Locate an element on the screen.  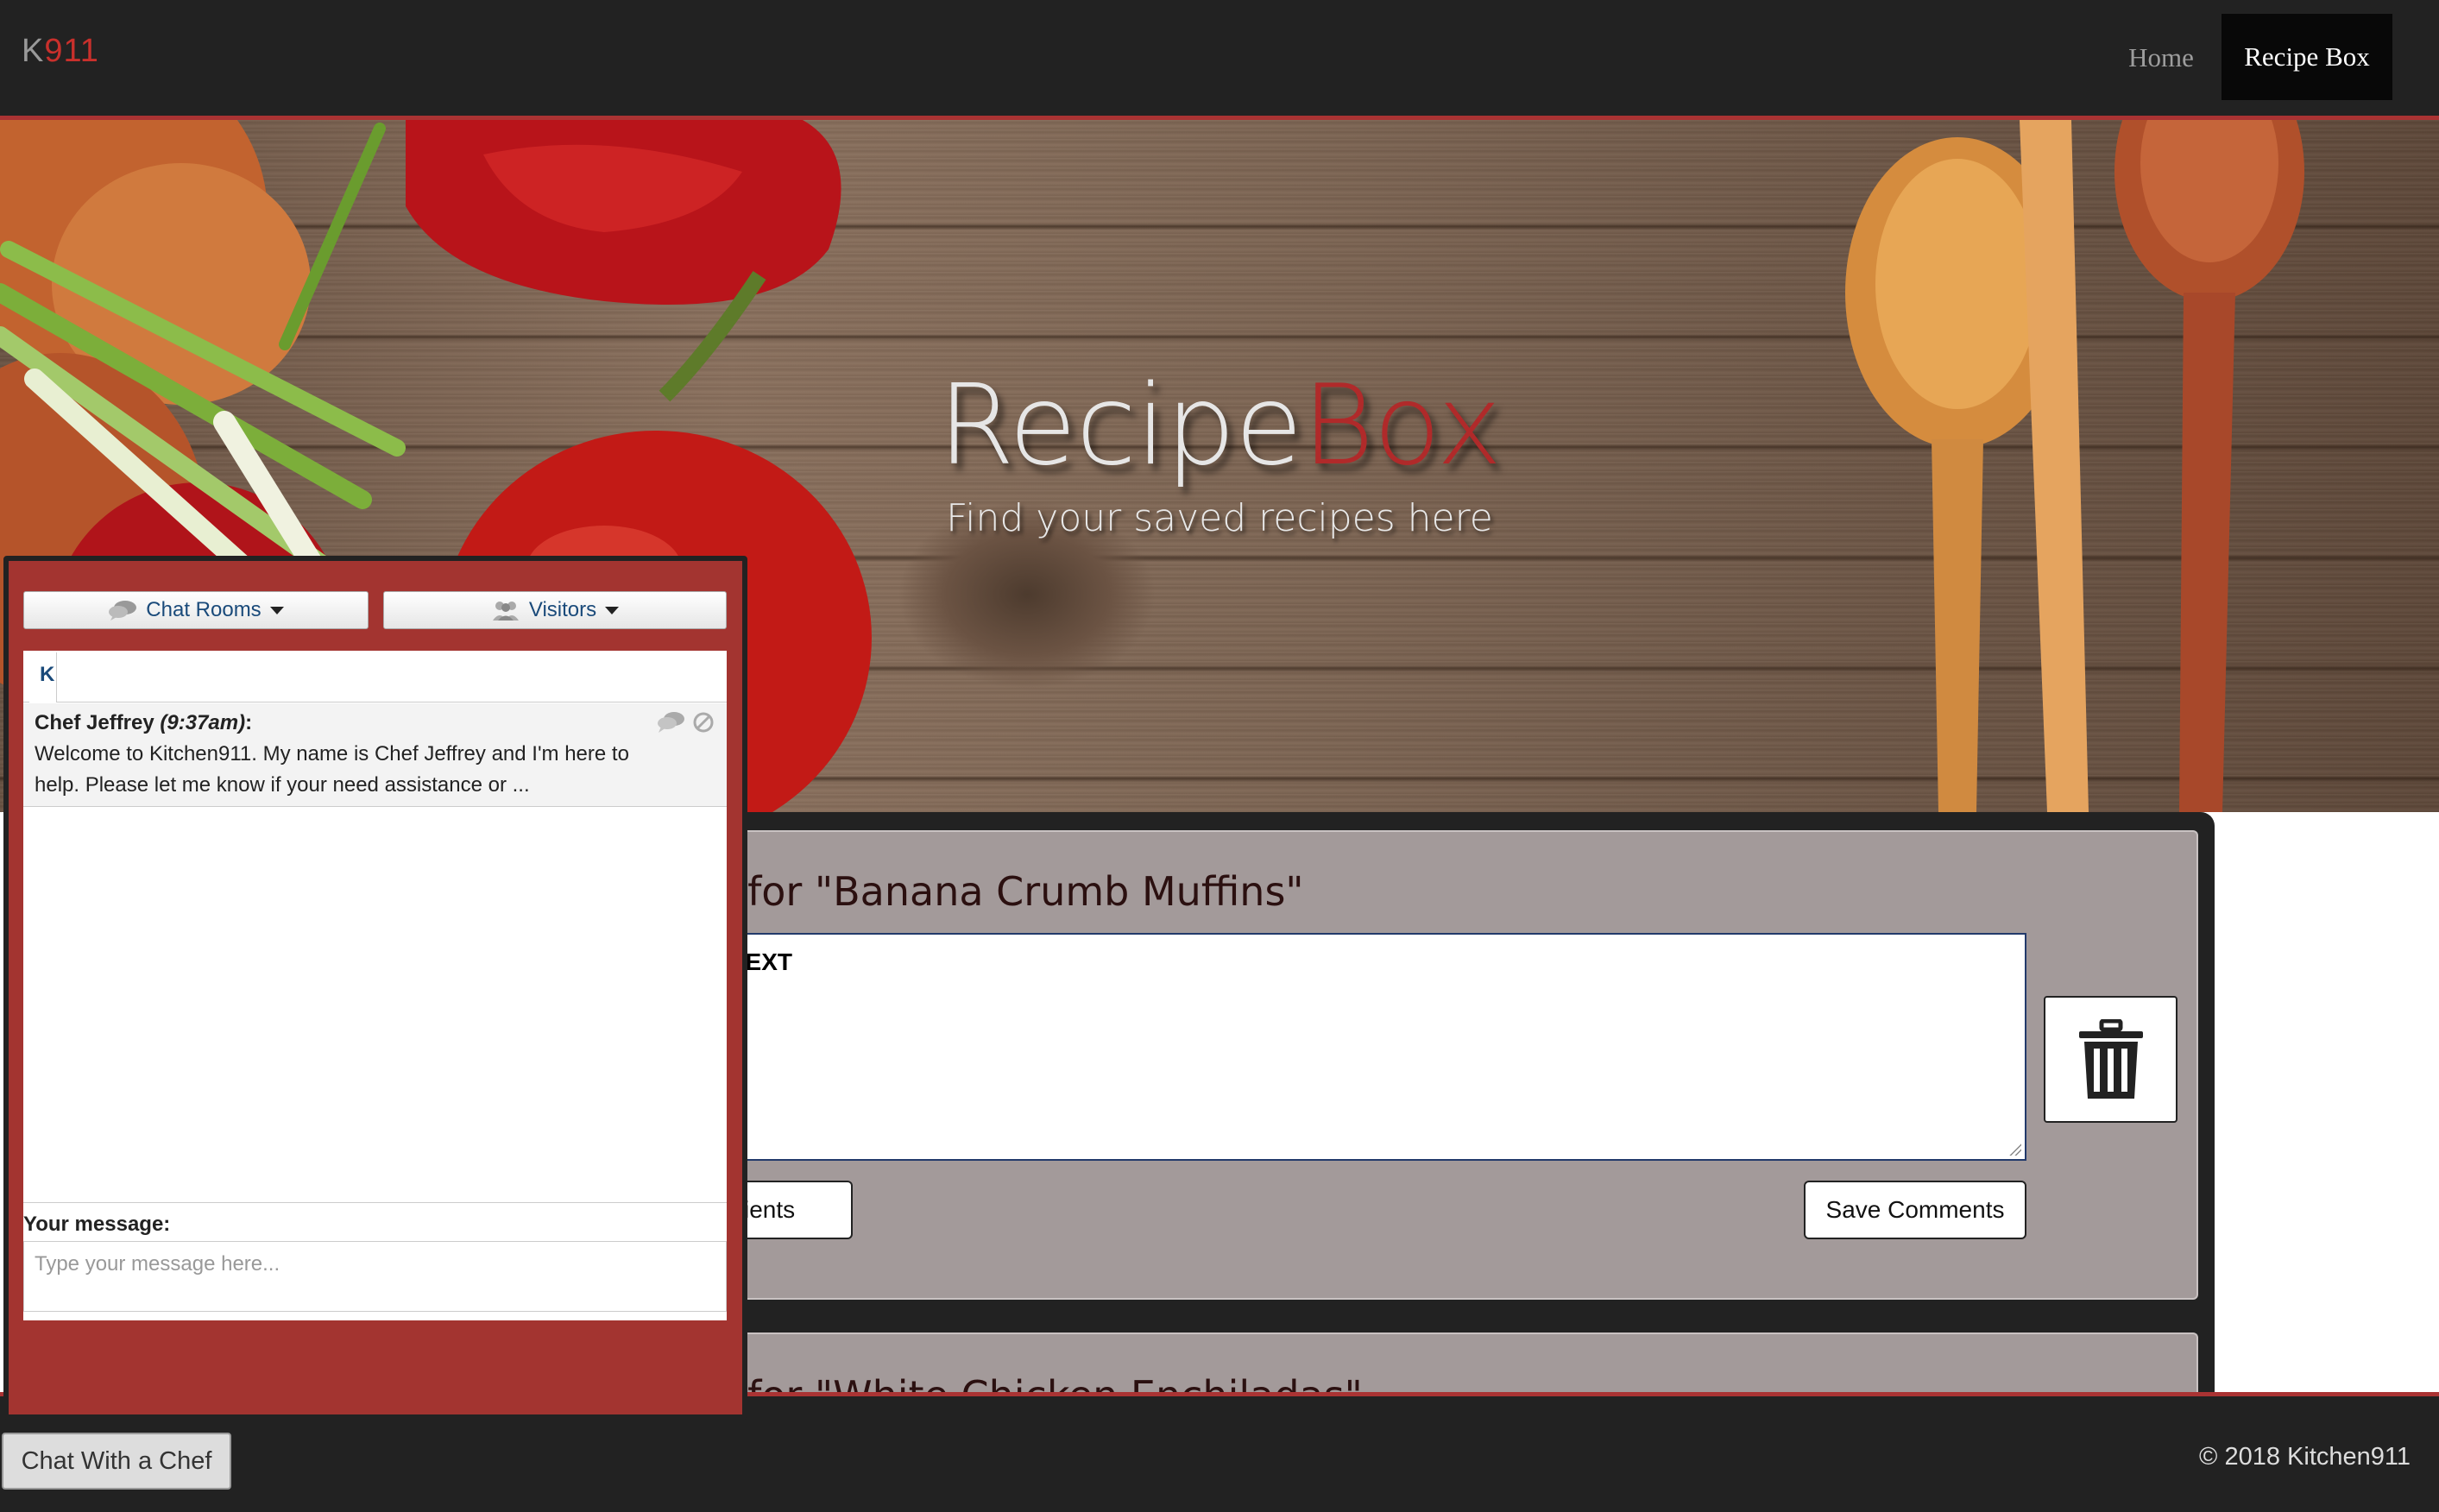
copyright-text: © 2018 Kitchen911 is located at coordinates (2305, 1457).